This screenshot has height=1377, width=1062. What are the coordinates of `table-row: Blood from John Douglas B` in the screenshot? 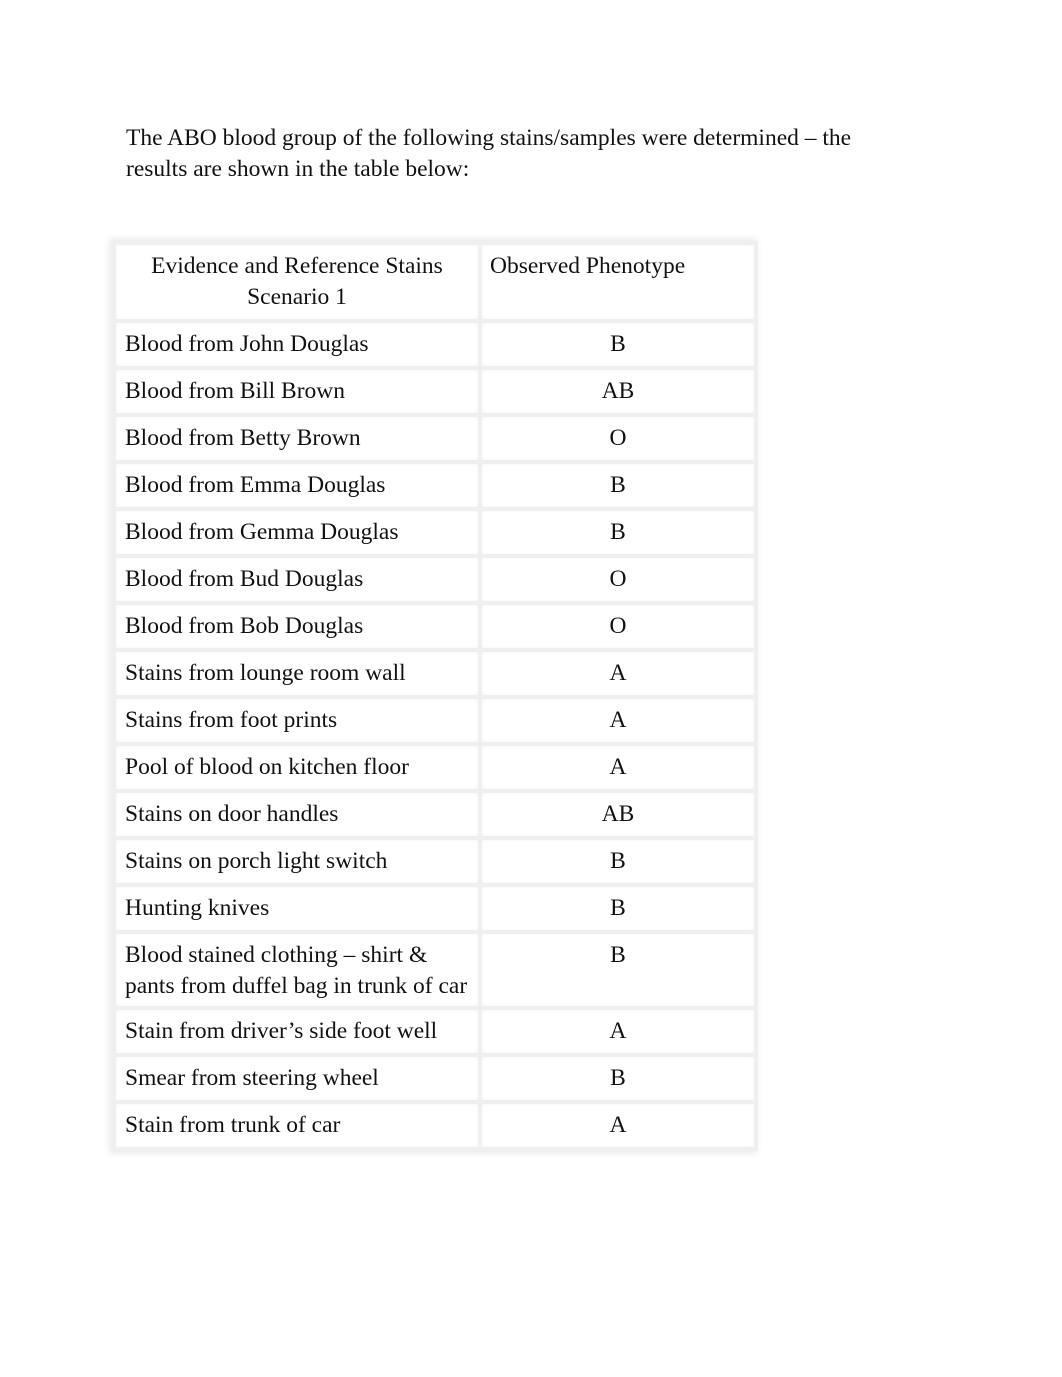 It's located at (435, 344).